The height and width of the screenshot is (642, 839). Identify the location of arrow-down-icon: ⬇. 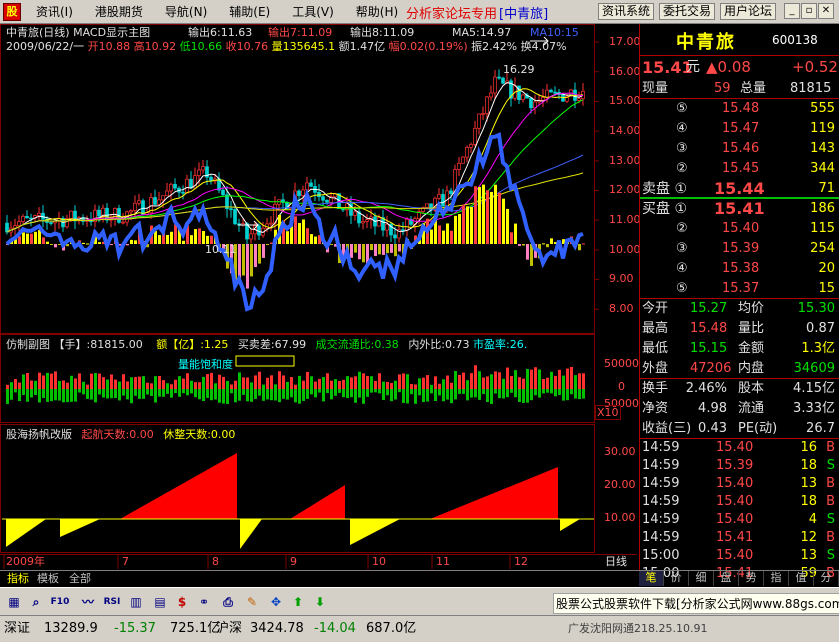
(320, 602).